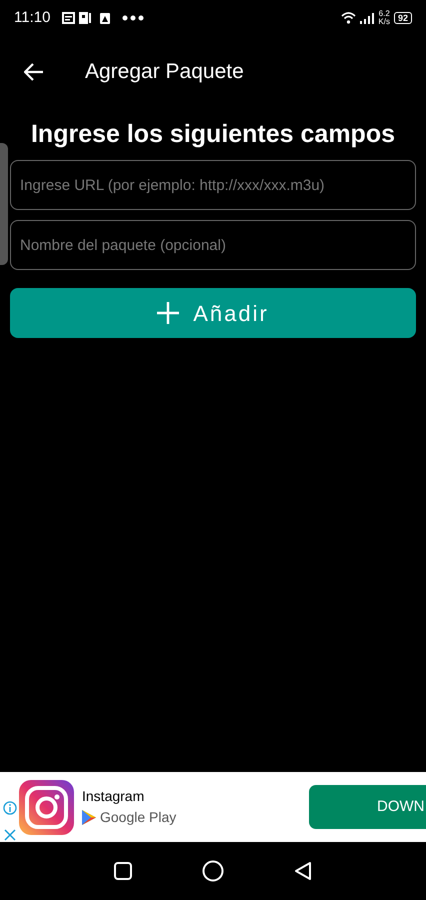  What do you see at coordinates (213, 245) in the screenshot?
I see `input-field: Nombre del paquete (opcional)` at bounding box center [213, 245].